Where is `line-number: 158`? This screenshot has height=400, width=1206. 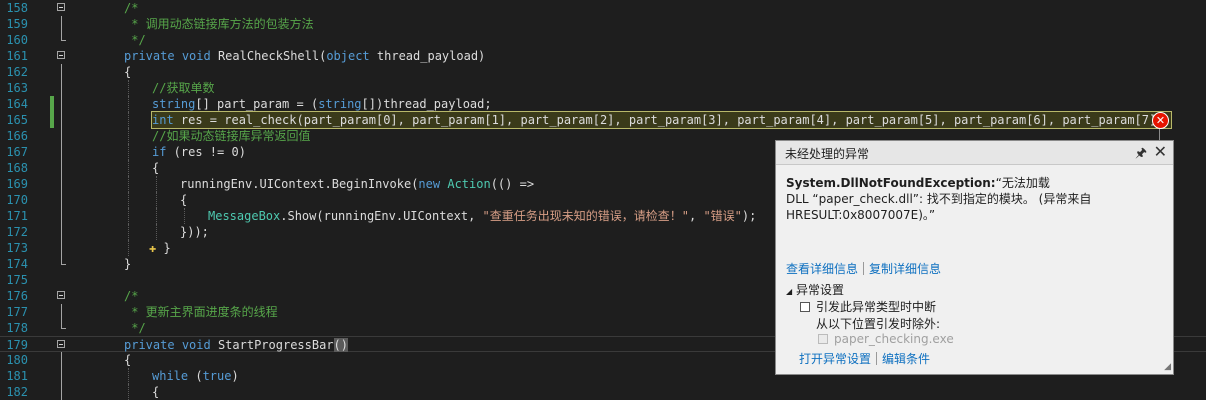 line-number: 158 is located at coordinates (17, 8).